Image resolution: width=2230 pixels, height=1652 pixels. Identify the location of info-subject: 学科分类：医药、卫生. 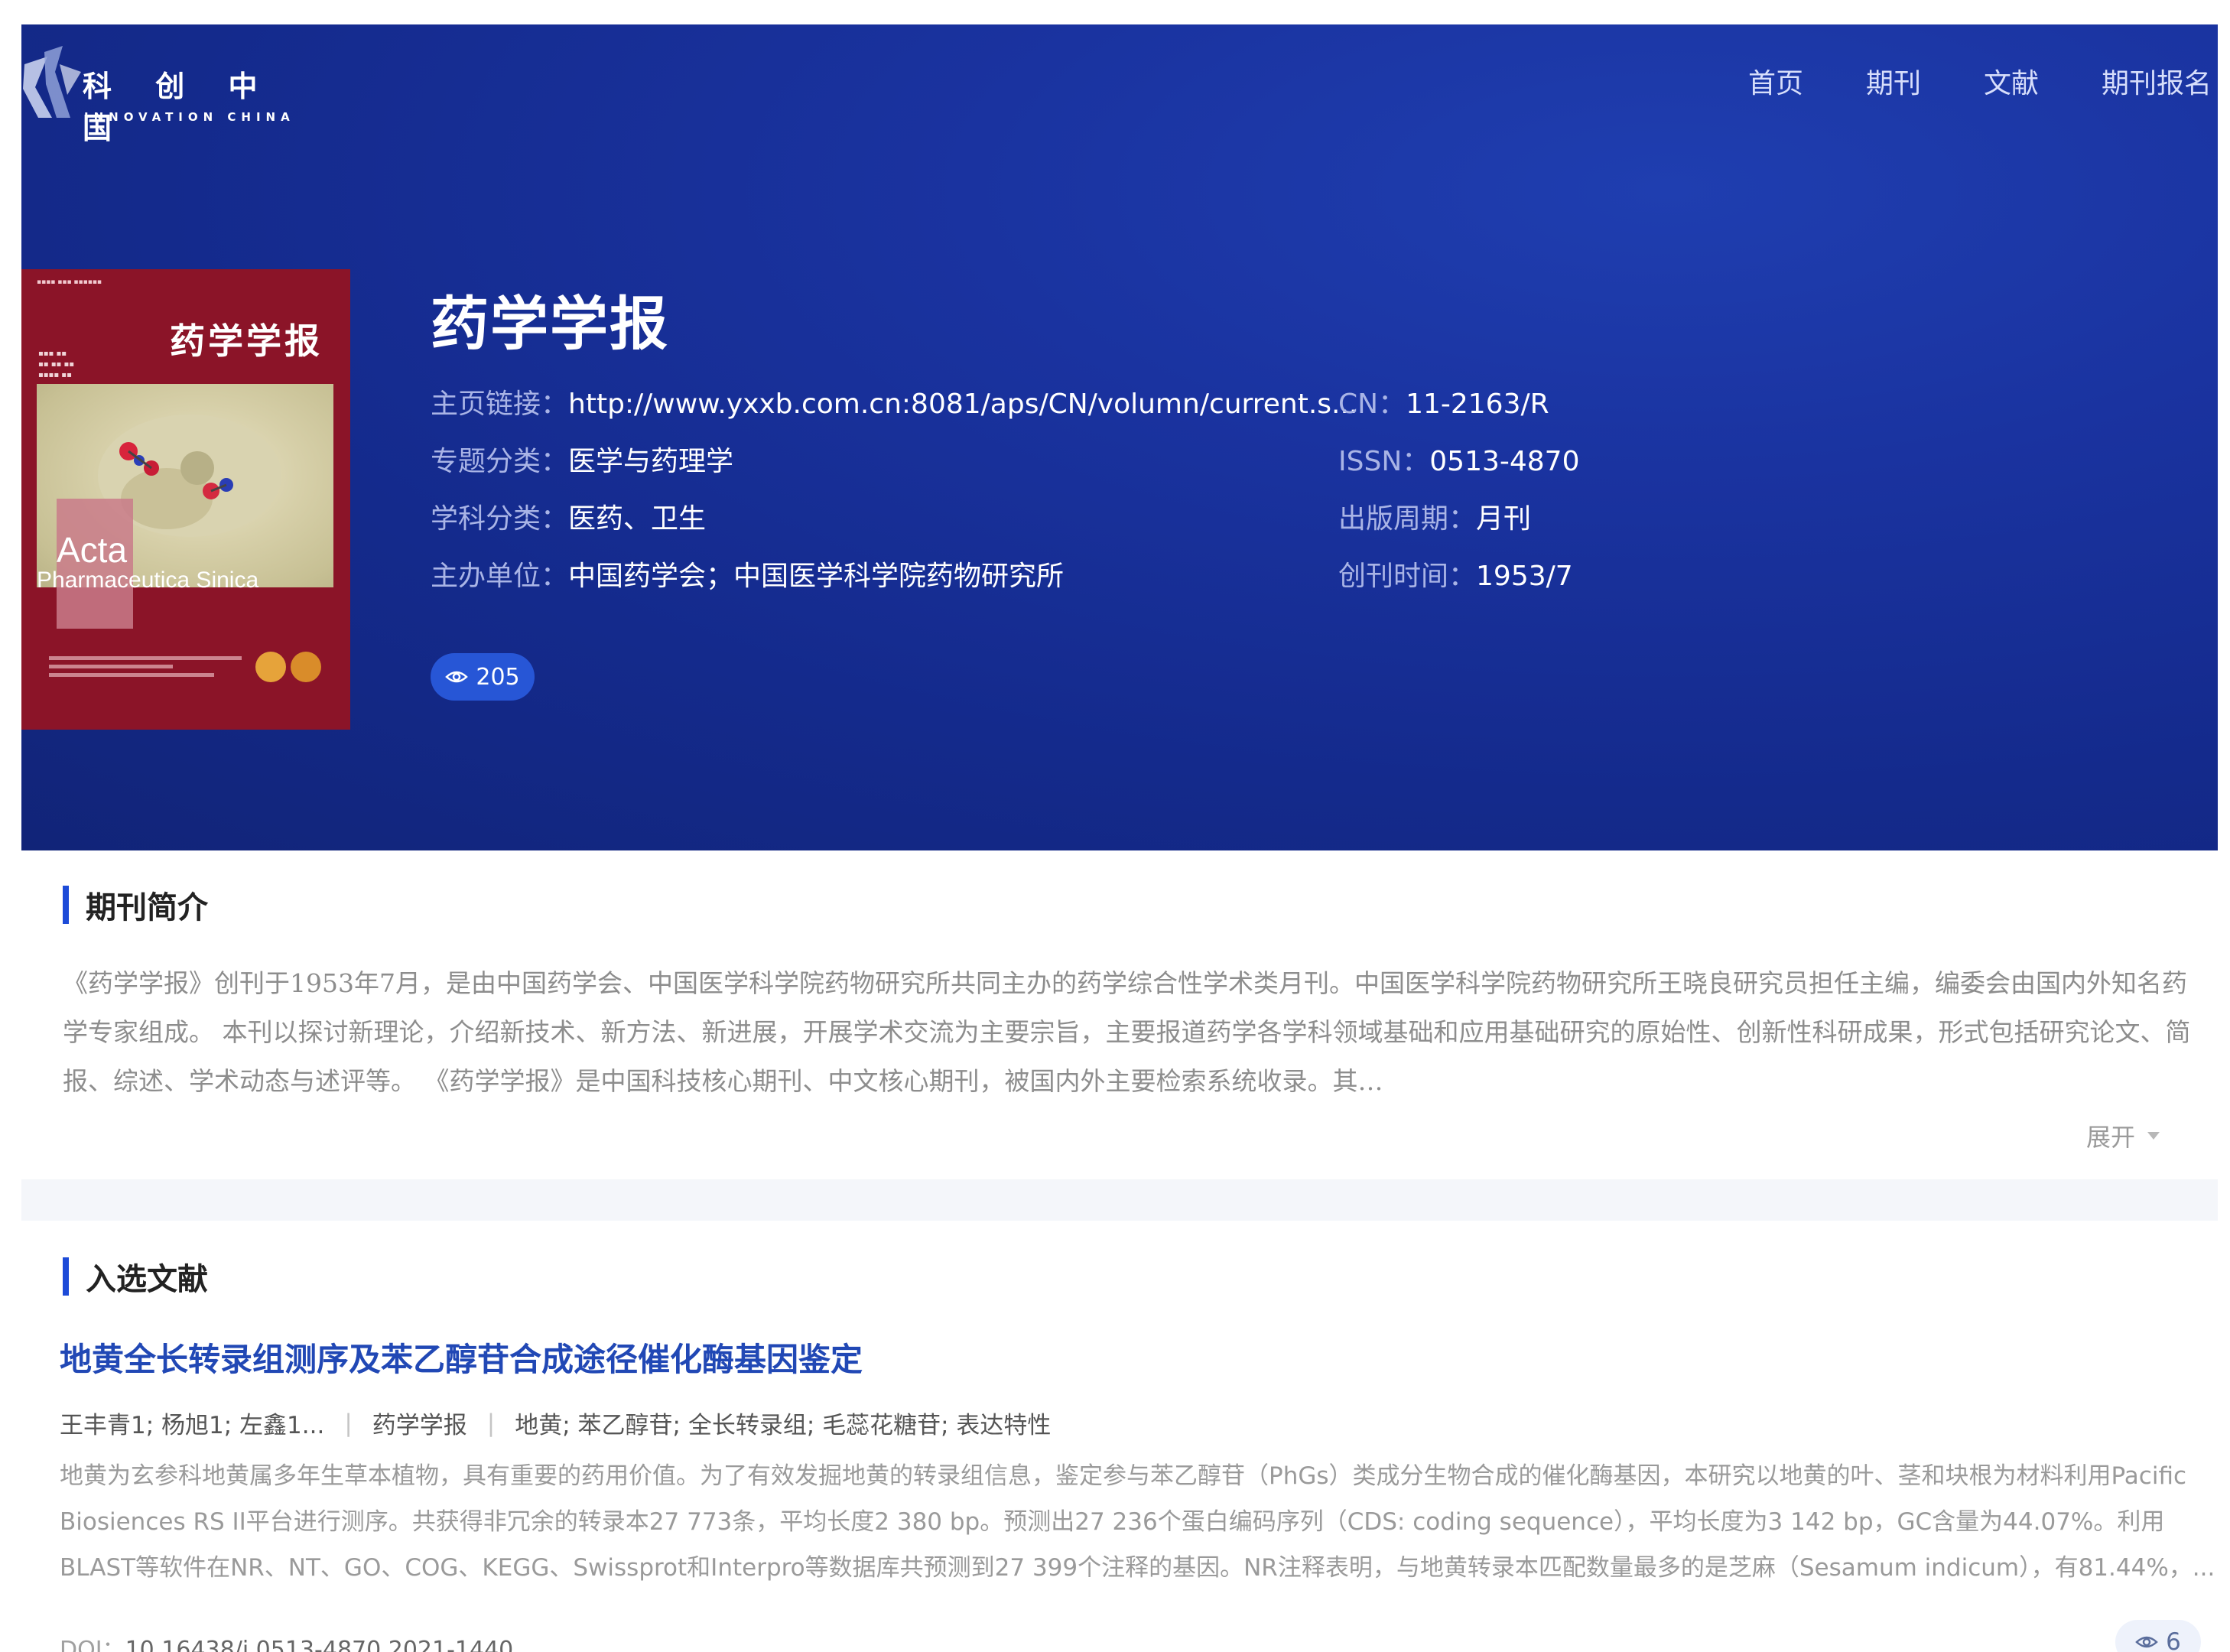
(568, 516).